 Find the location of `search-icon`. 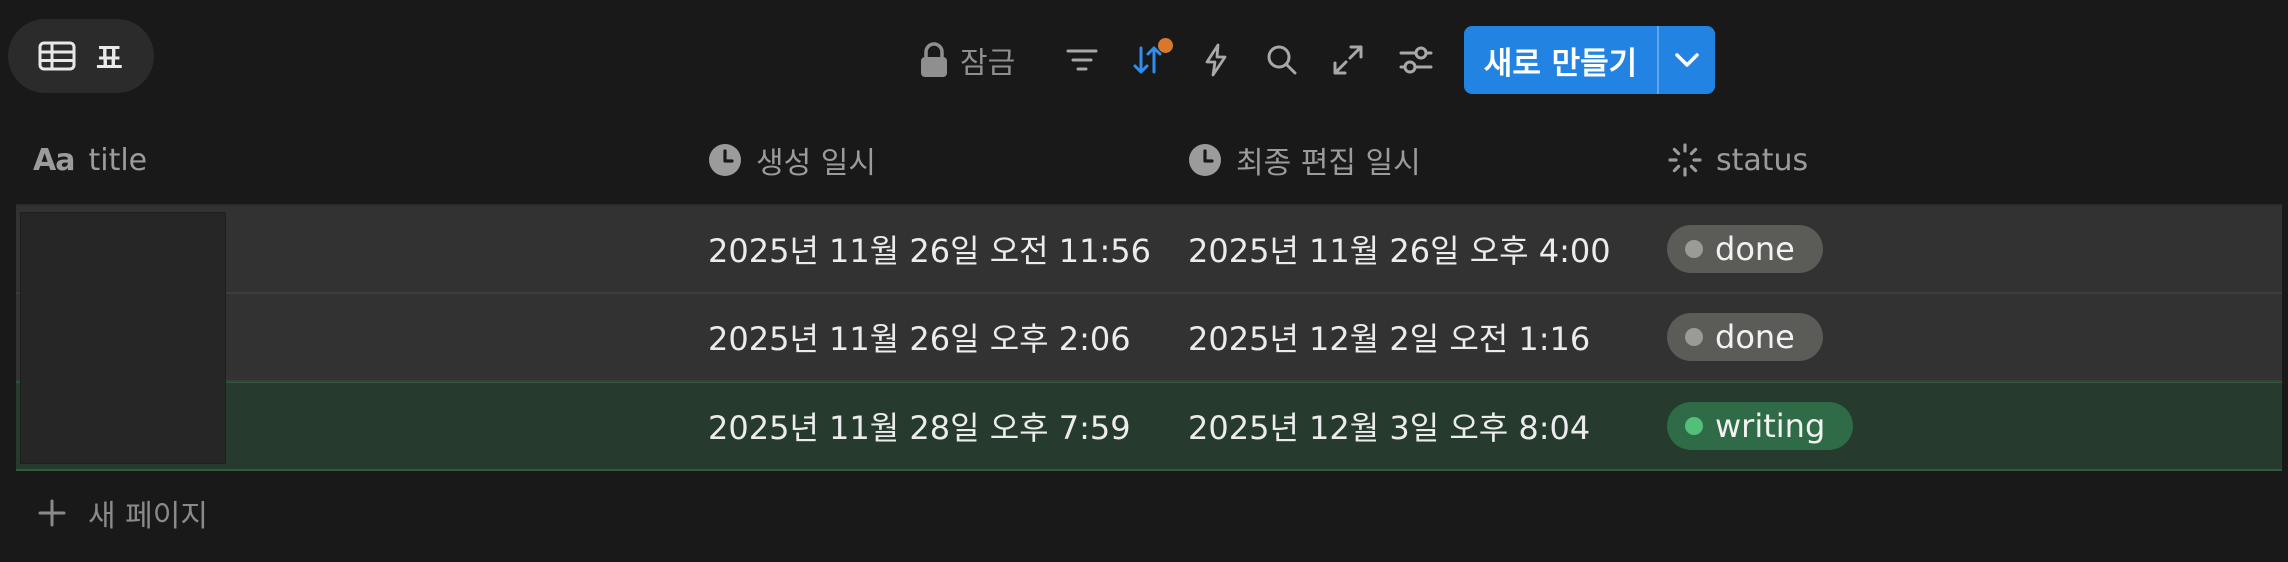

search-icon is located at coordinates (1282, 60).